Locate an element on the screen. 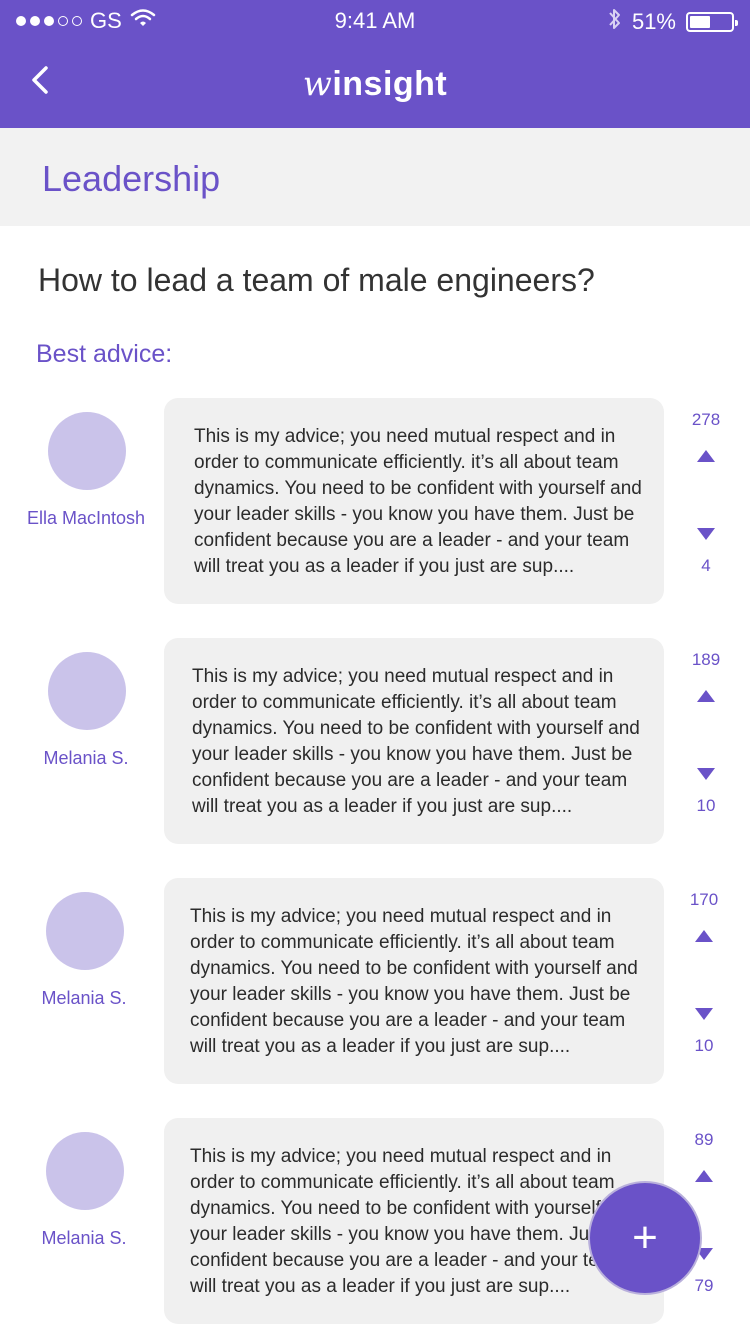  question-title: How to lead a team of male engineers? is located at coordinates (316, 280).